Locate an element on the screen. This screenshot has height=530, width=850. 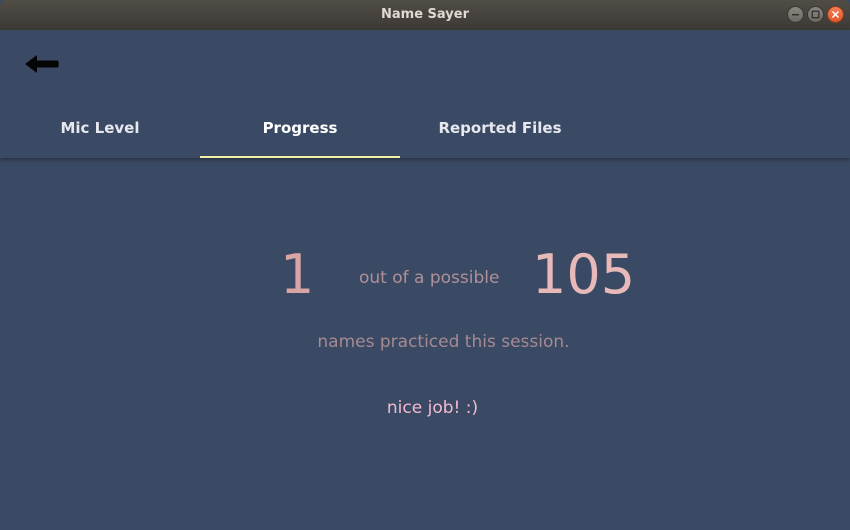
maximize-icon is located at coordinates (815, 14).